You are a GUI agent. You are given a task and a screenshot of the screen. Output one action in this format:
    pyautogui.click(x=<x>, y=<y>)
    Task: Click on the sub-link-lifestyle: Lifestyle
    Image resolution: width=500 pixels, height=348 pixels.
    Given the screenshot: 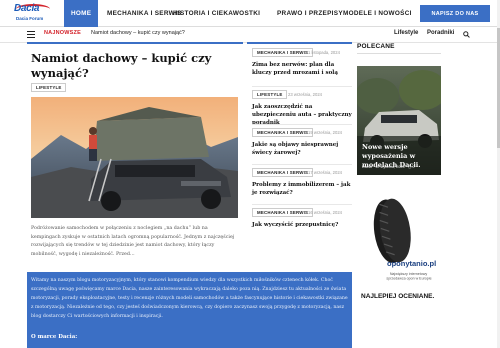 What is the action you would take?
    pyautogui.click(x=406, y=33)
    